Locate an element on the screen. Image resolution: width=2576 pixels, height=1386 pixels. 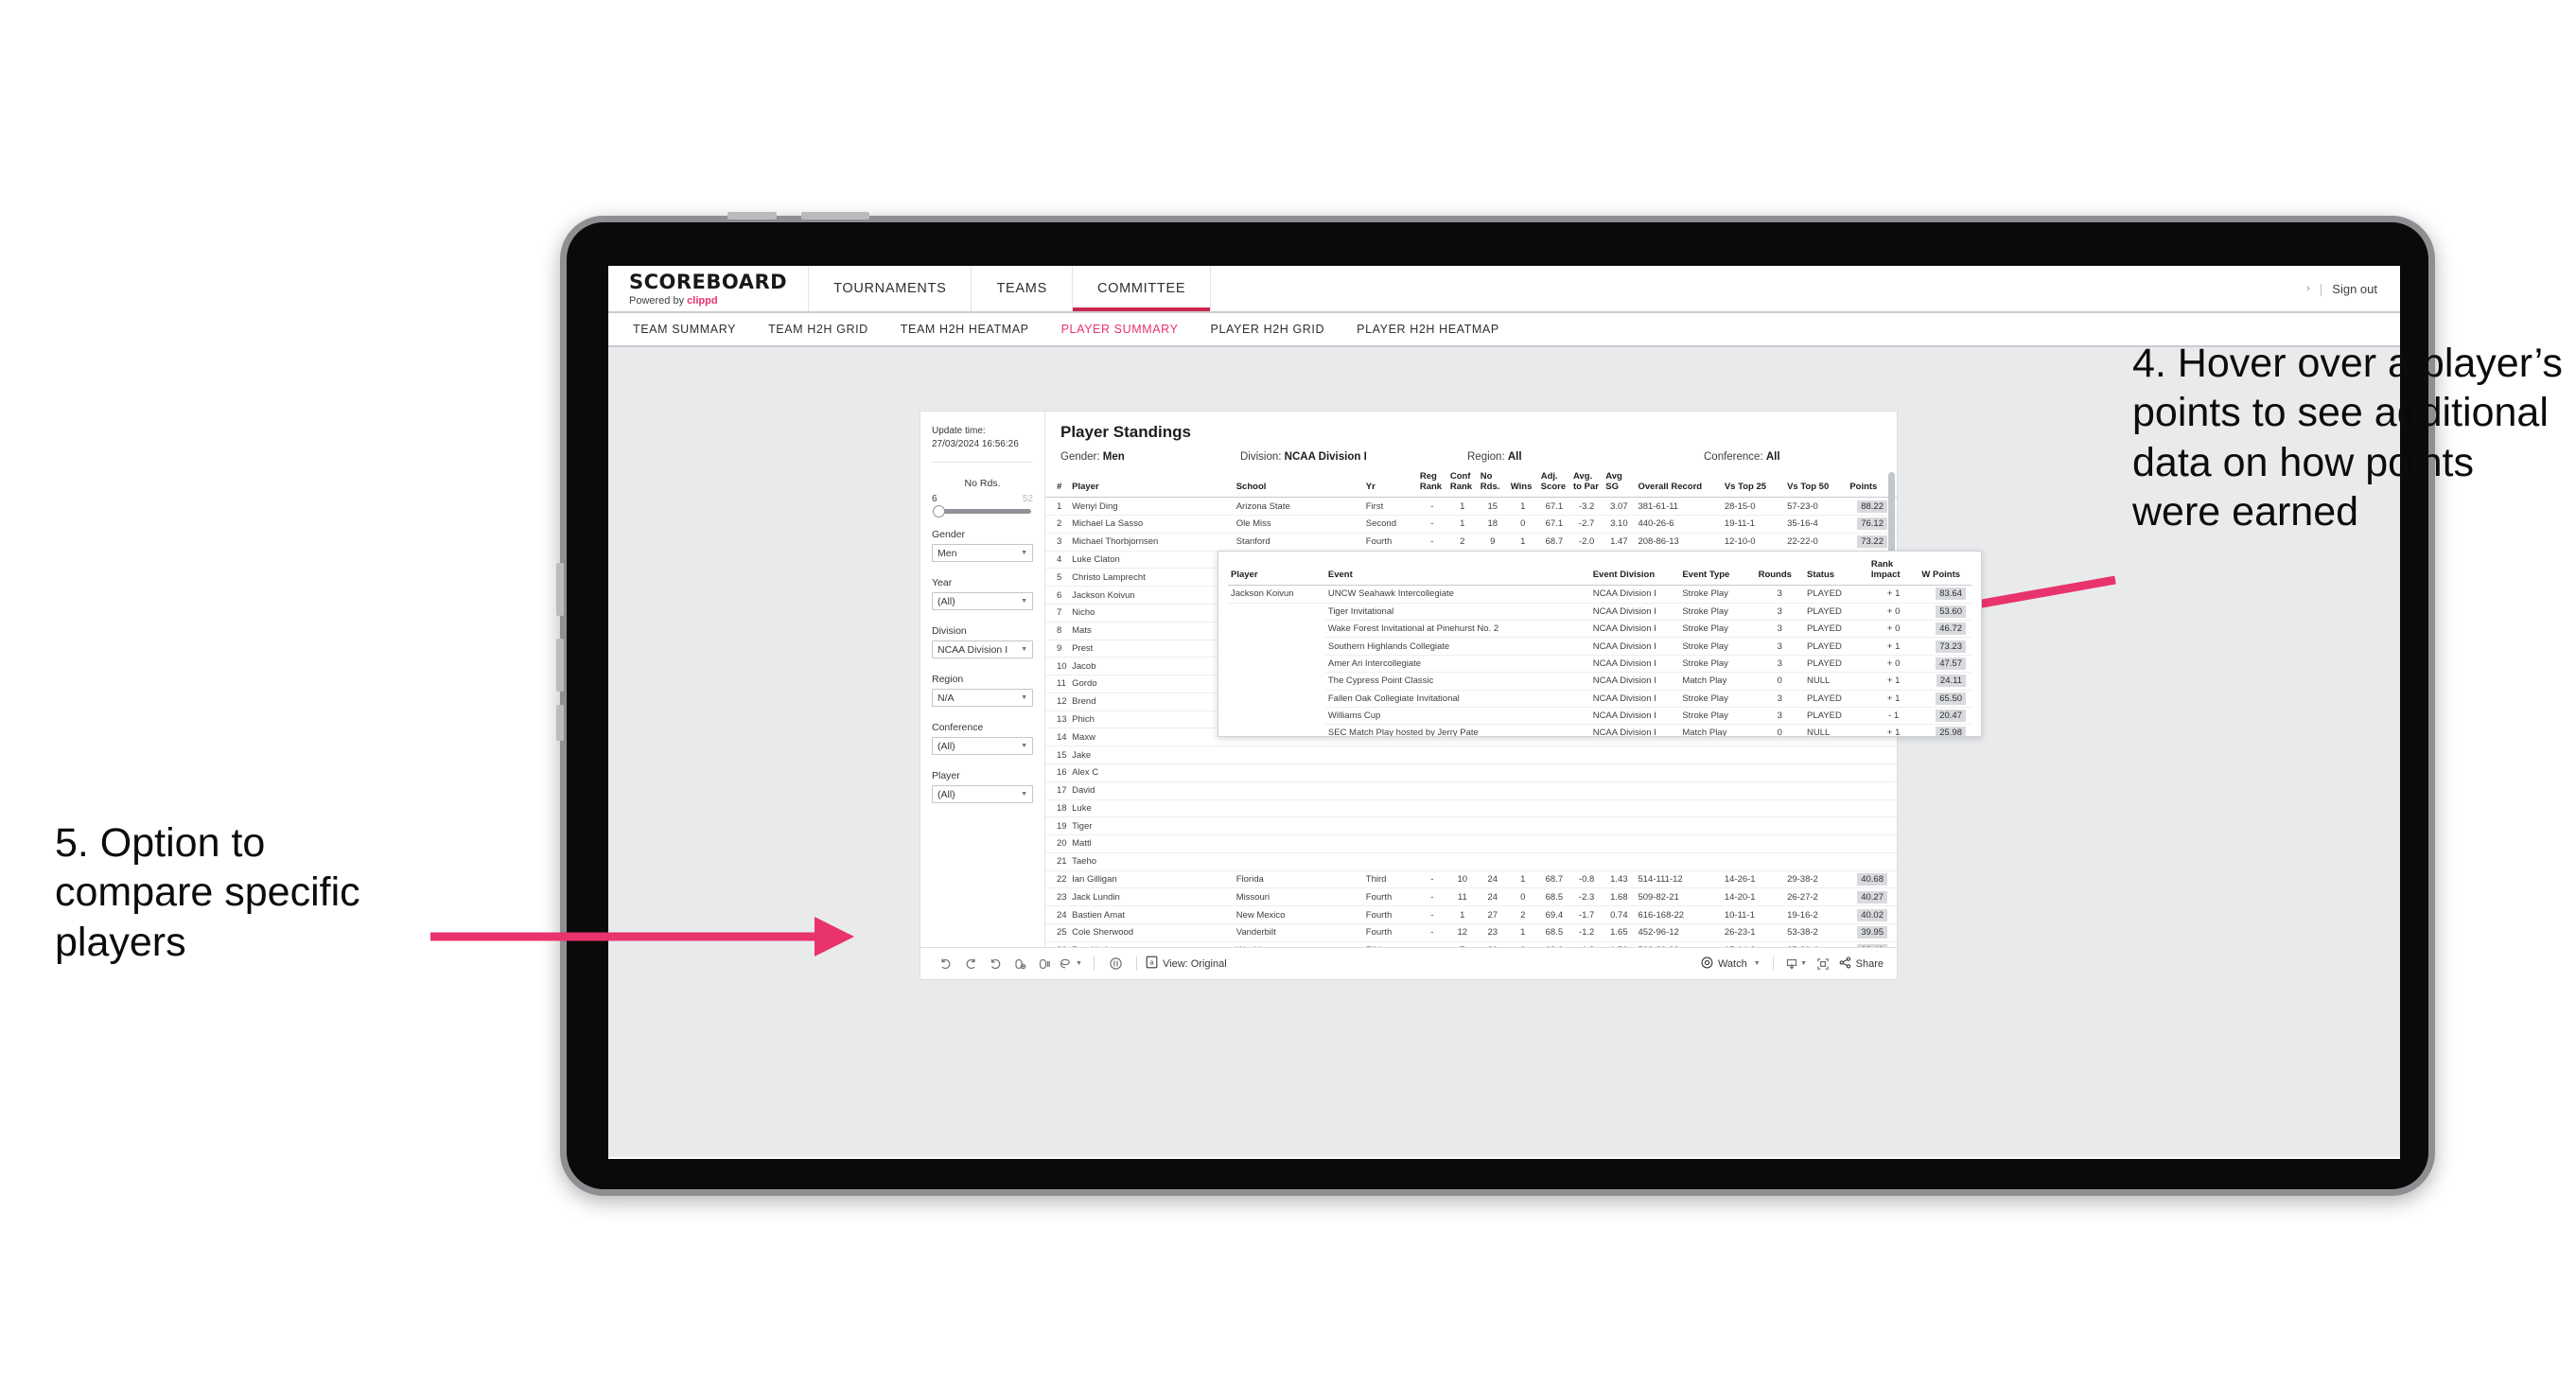
tip-col-w-points: W Points is located at coordinates (1945, 572).